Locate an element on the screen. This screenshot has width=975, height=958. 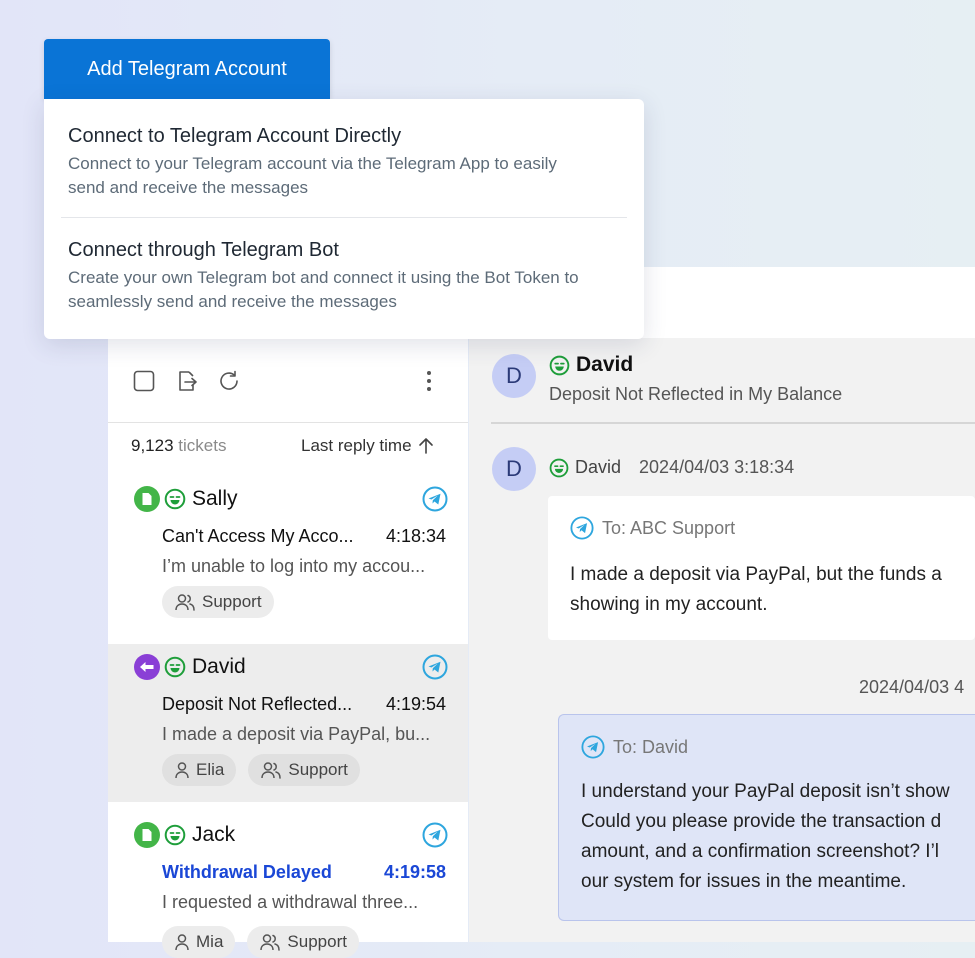
sort-label: Last reply time is located at coordinates (356, 445).